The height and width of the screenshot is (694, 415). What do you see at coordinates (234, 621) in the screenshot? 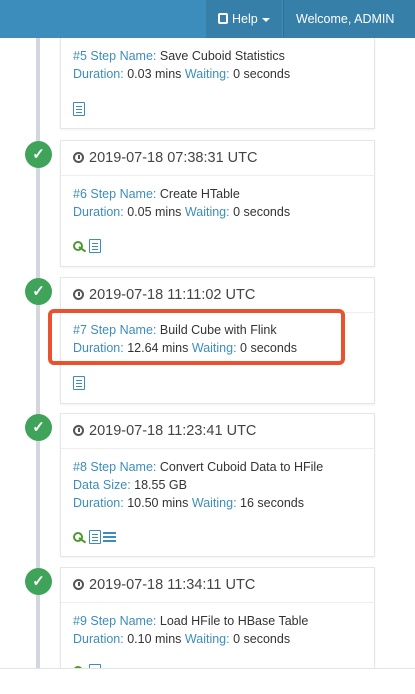
I see `step-name-value: Load HFile to HBase Table` at bounding box center [234, 621].